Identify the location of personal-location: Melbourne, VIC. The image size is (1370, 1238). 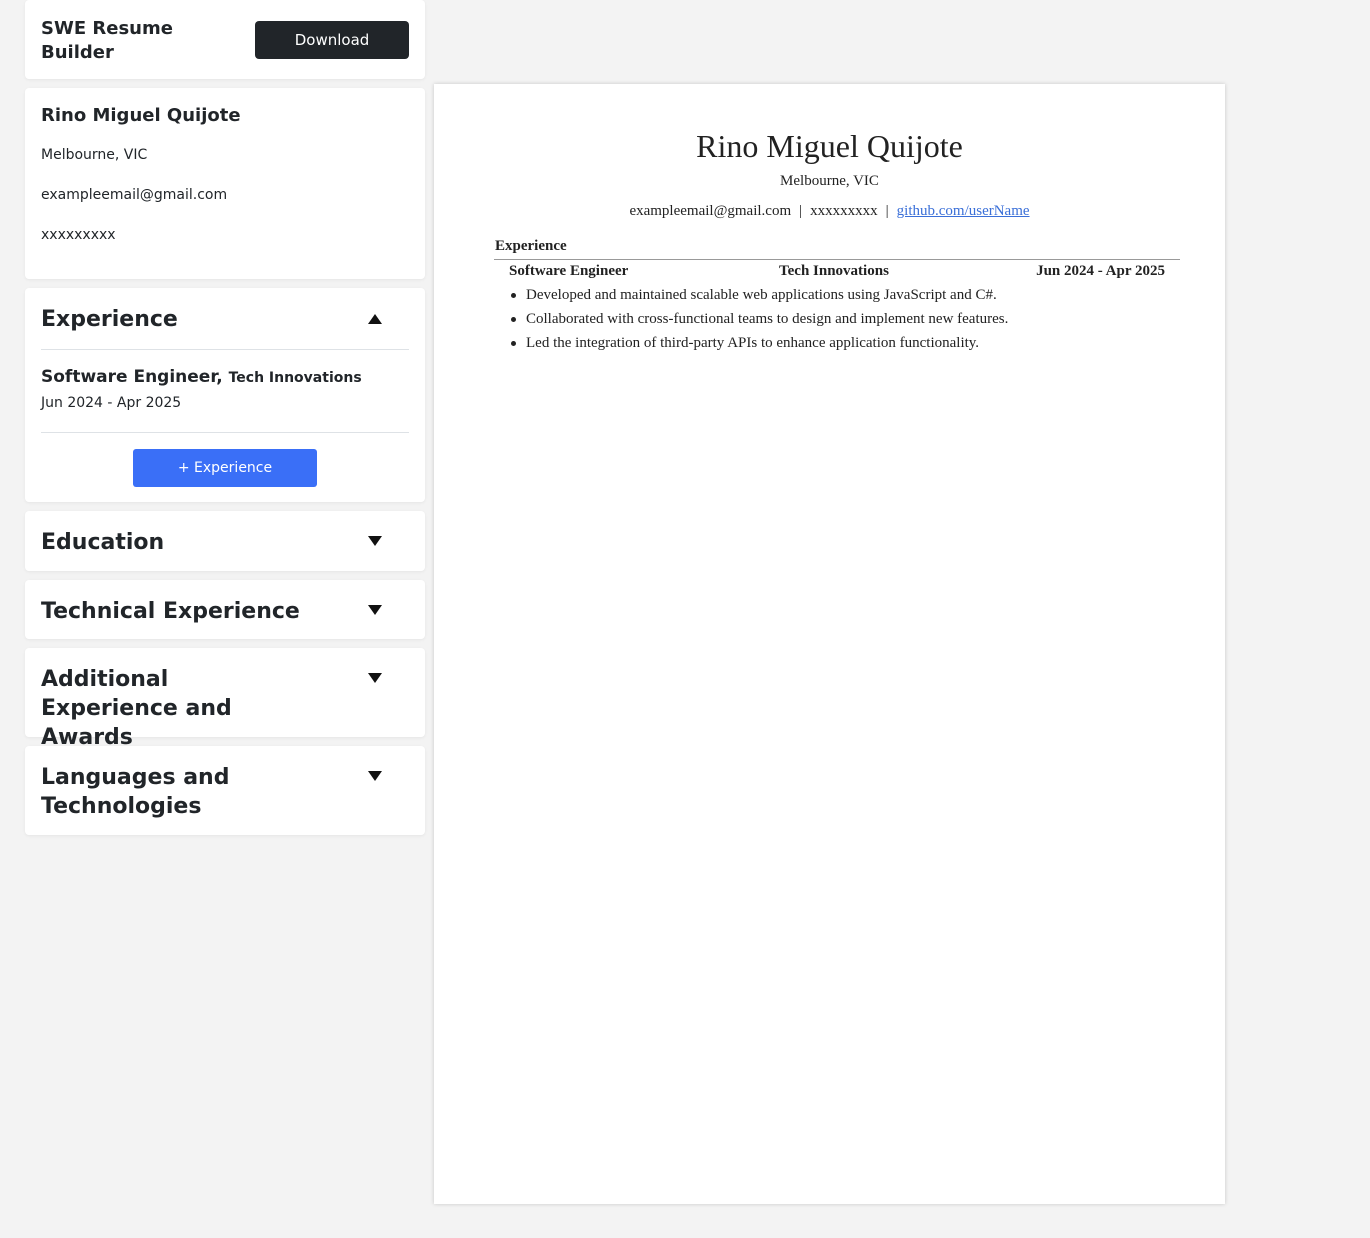
(94, 155).